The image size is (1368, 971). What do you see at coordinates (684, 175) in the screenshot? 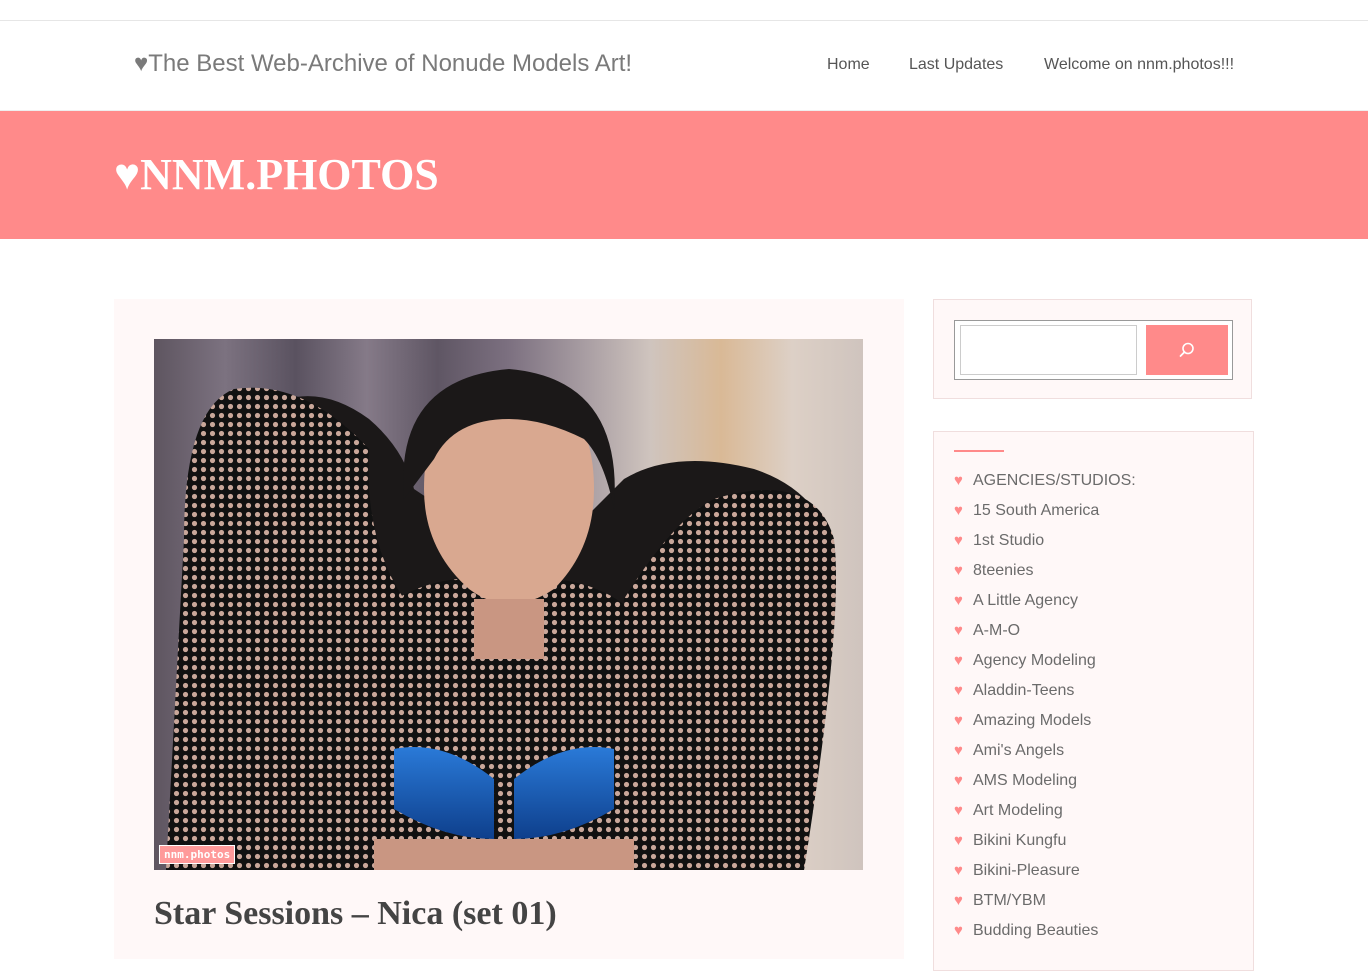
I see `site-banner: ♥NNM.PHOTOS` at bounding box center [684, 175].